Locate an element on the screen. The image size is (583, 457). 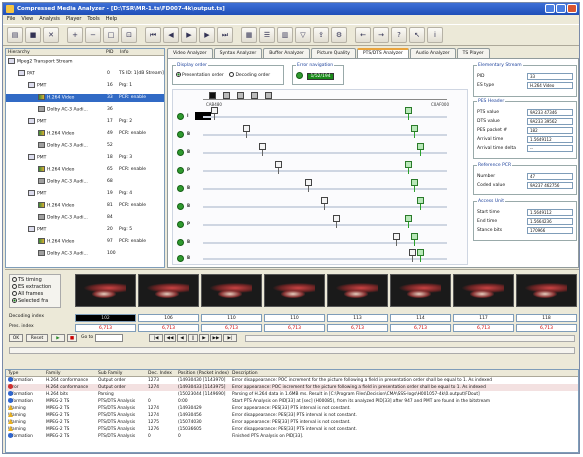
field-value: -- is located at coordinates (550, 148).